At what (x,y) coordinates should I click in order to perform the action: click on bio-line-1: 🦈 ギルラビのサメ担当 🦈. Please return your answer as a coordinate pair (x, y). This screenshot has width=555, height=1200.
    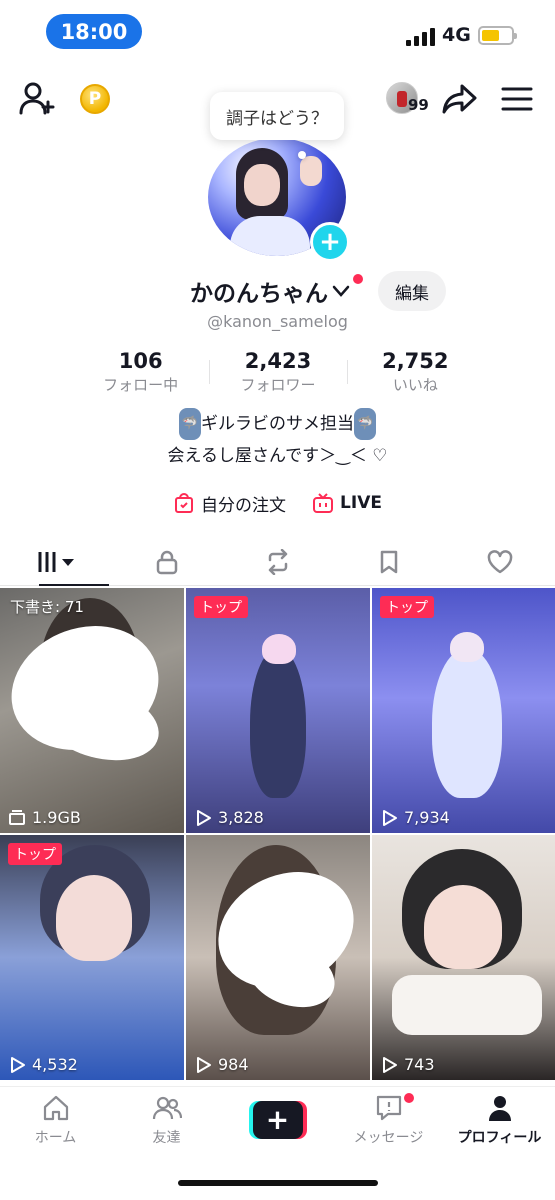
    Looking at the image, I should click on (277, 424).